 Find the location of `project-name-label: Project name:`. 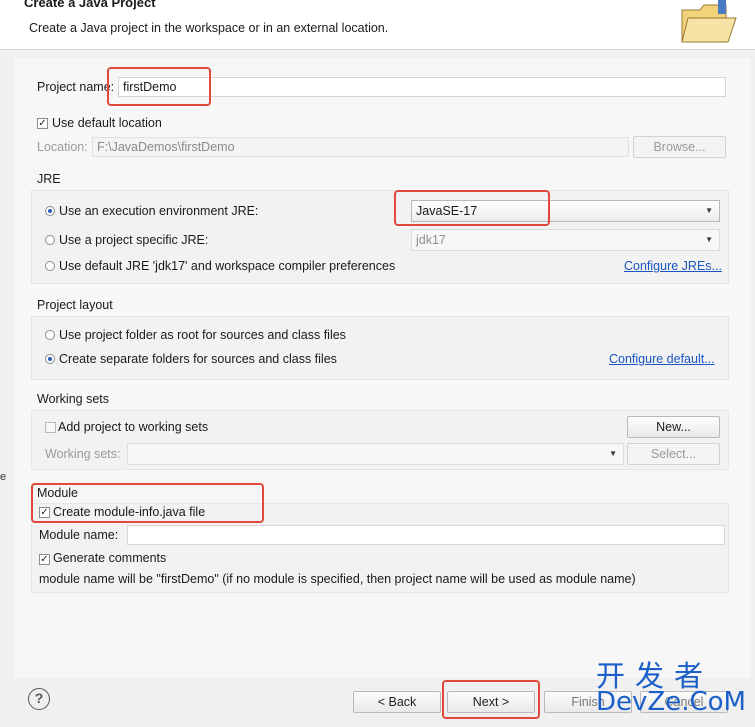

project-name-label: Project name: is located at coordinates (76, 87).